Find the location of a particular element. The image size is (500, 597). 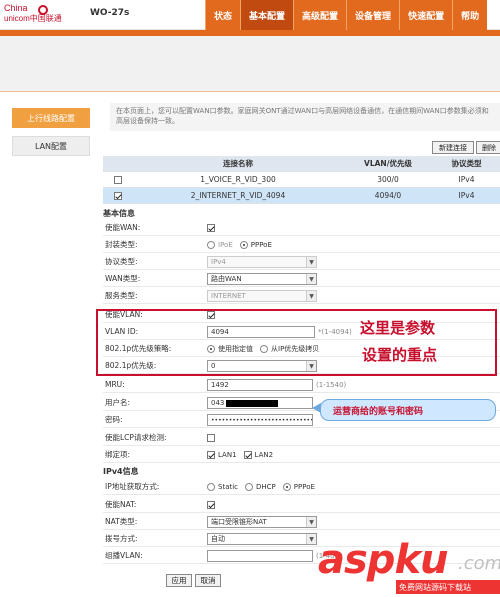

mru-input: 1492 is located at coordinates (260, 385).